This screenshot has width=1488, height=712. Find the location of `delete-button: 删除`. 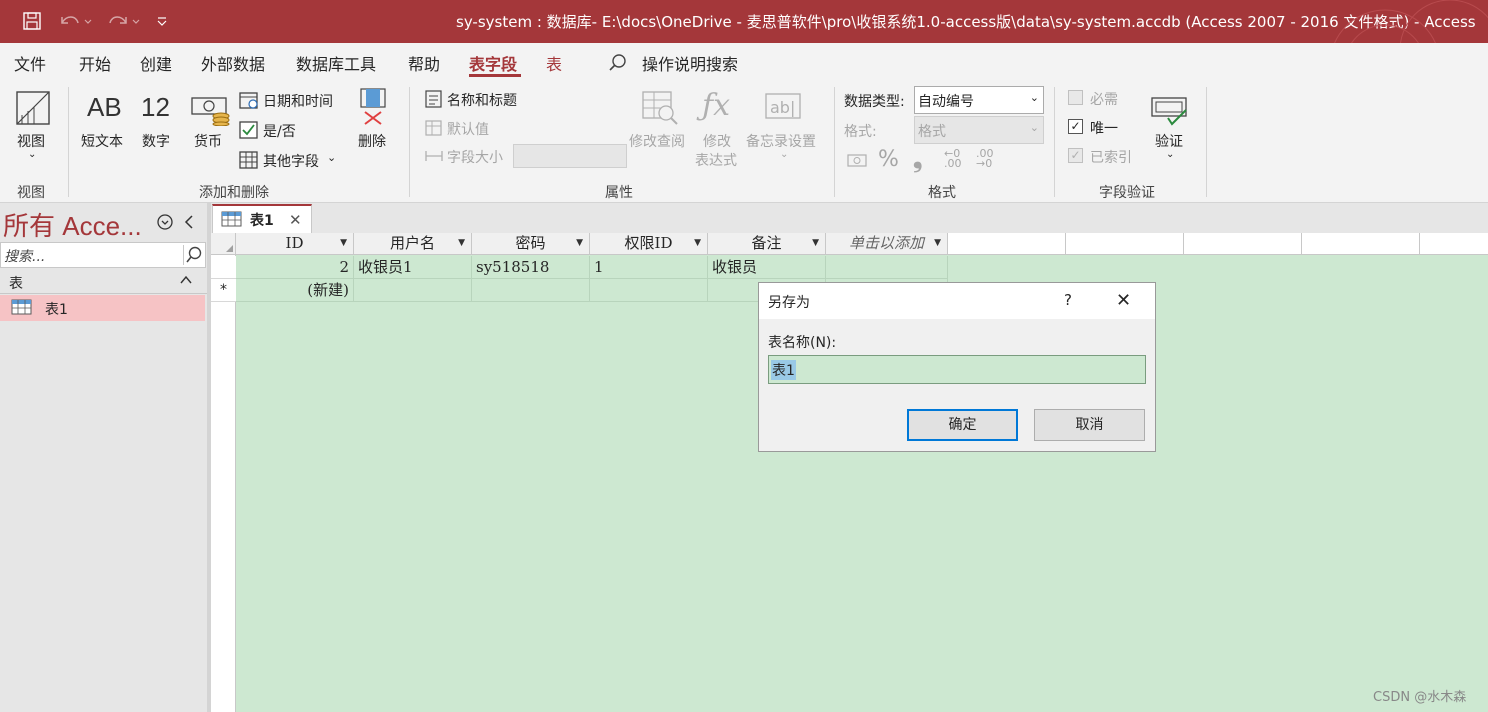

delete-button: 删除 is located at coordinates (372, 141).